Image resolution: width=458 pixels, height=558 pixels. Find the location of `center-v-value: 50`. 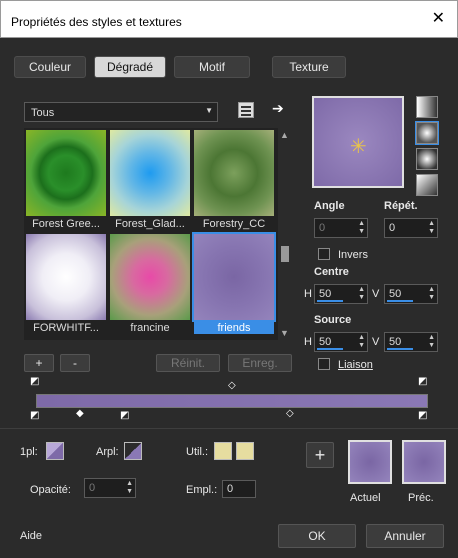

center-v-value: 50 is located at coordinates (395, 294).